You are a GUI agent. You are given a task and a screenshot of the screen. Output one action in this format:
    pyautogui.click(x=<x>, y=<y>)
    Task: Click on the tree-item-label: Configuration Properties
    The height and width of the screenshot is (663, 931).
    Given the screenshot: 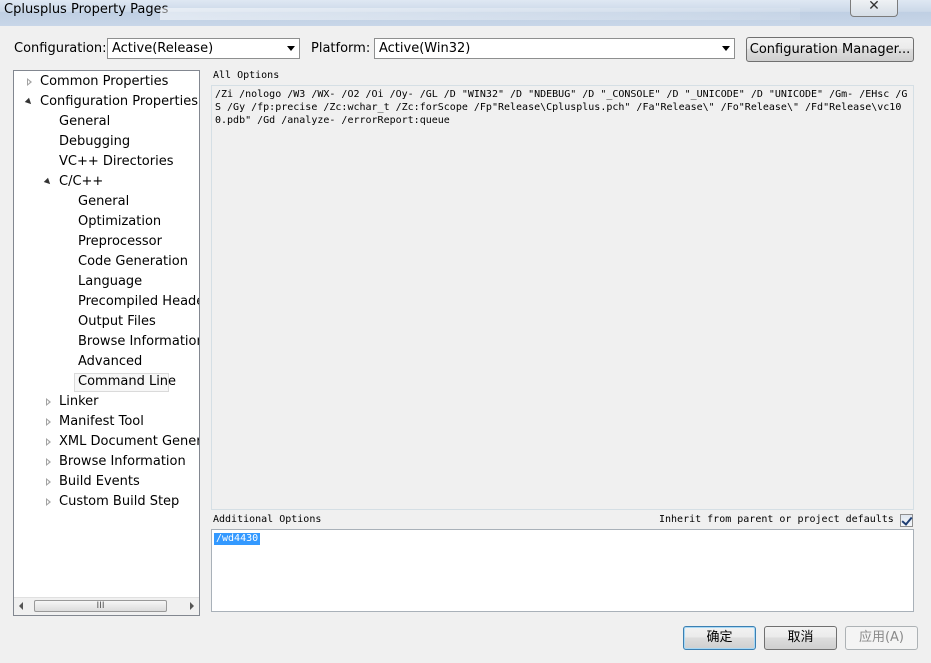 What is the action you would take?
    pyautogui.click(x=119, y=101)
    